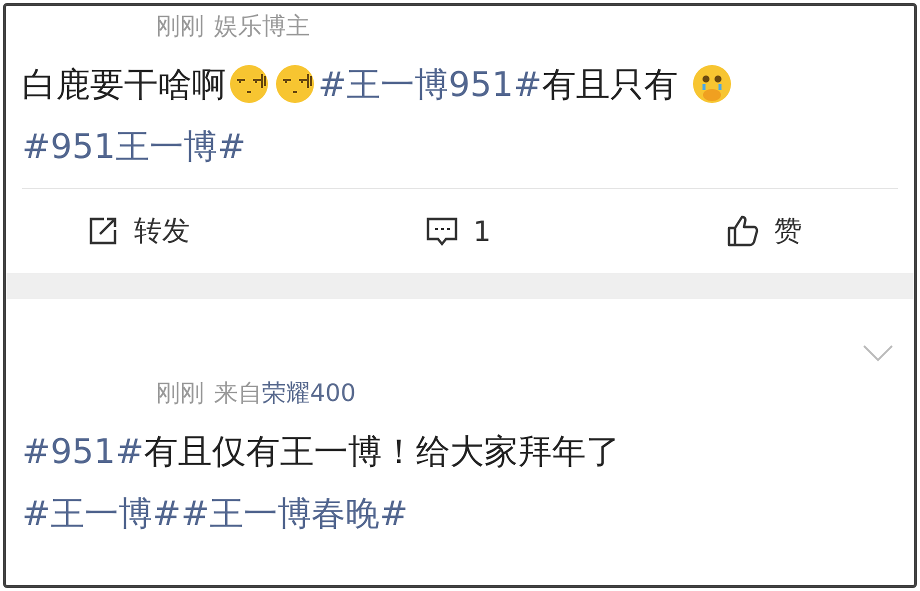  What do you see at coordinates (878, 353) in the screenshot?
I see `chevron-down-icon` at bounding box center [878, 353].